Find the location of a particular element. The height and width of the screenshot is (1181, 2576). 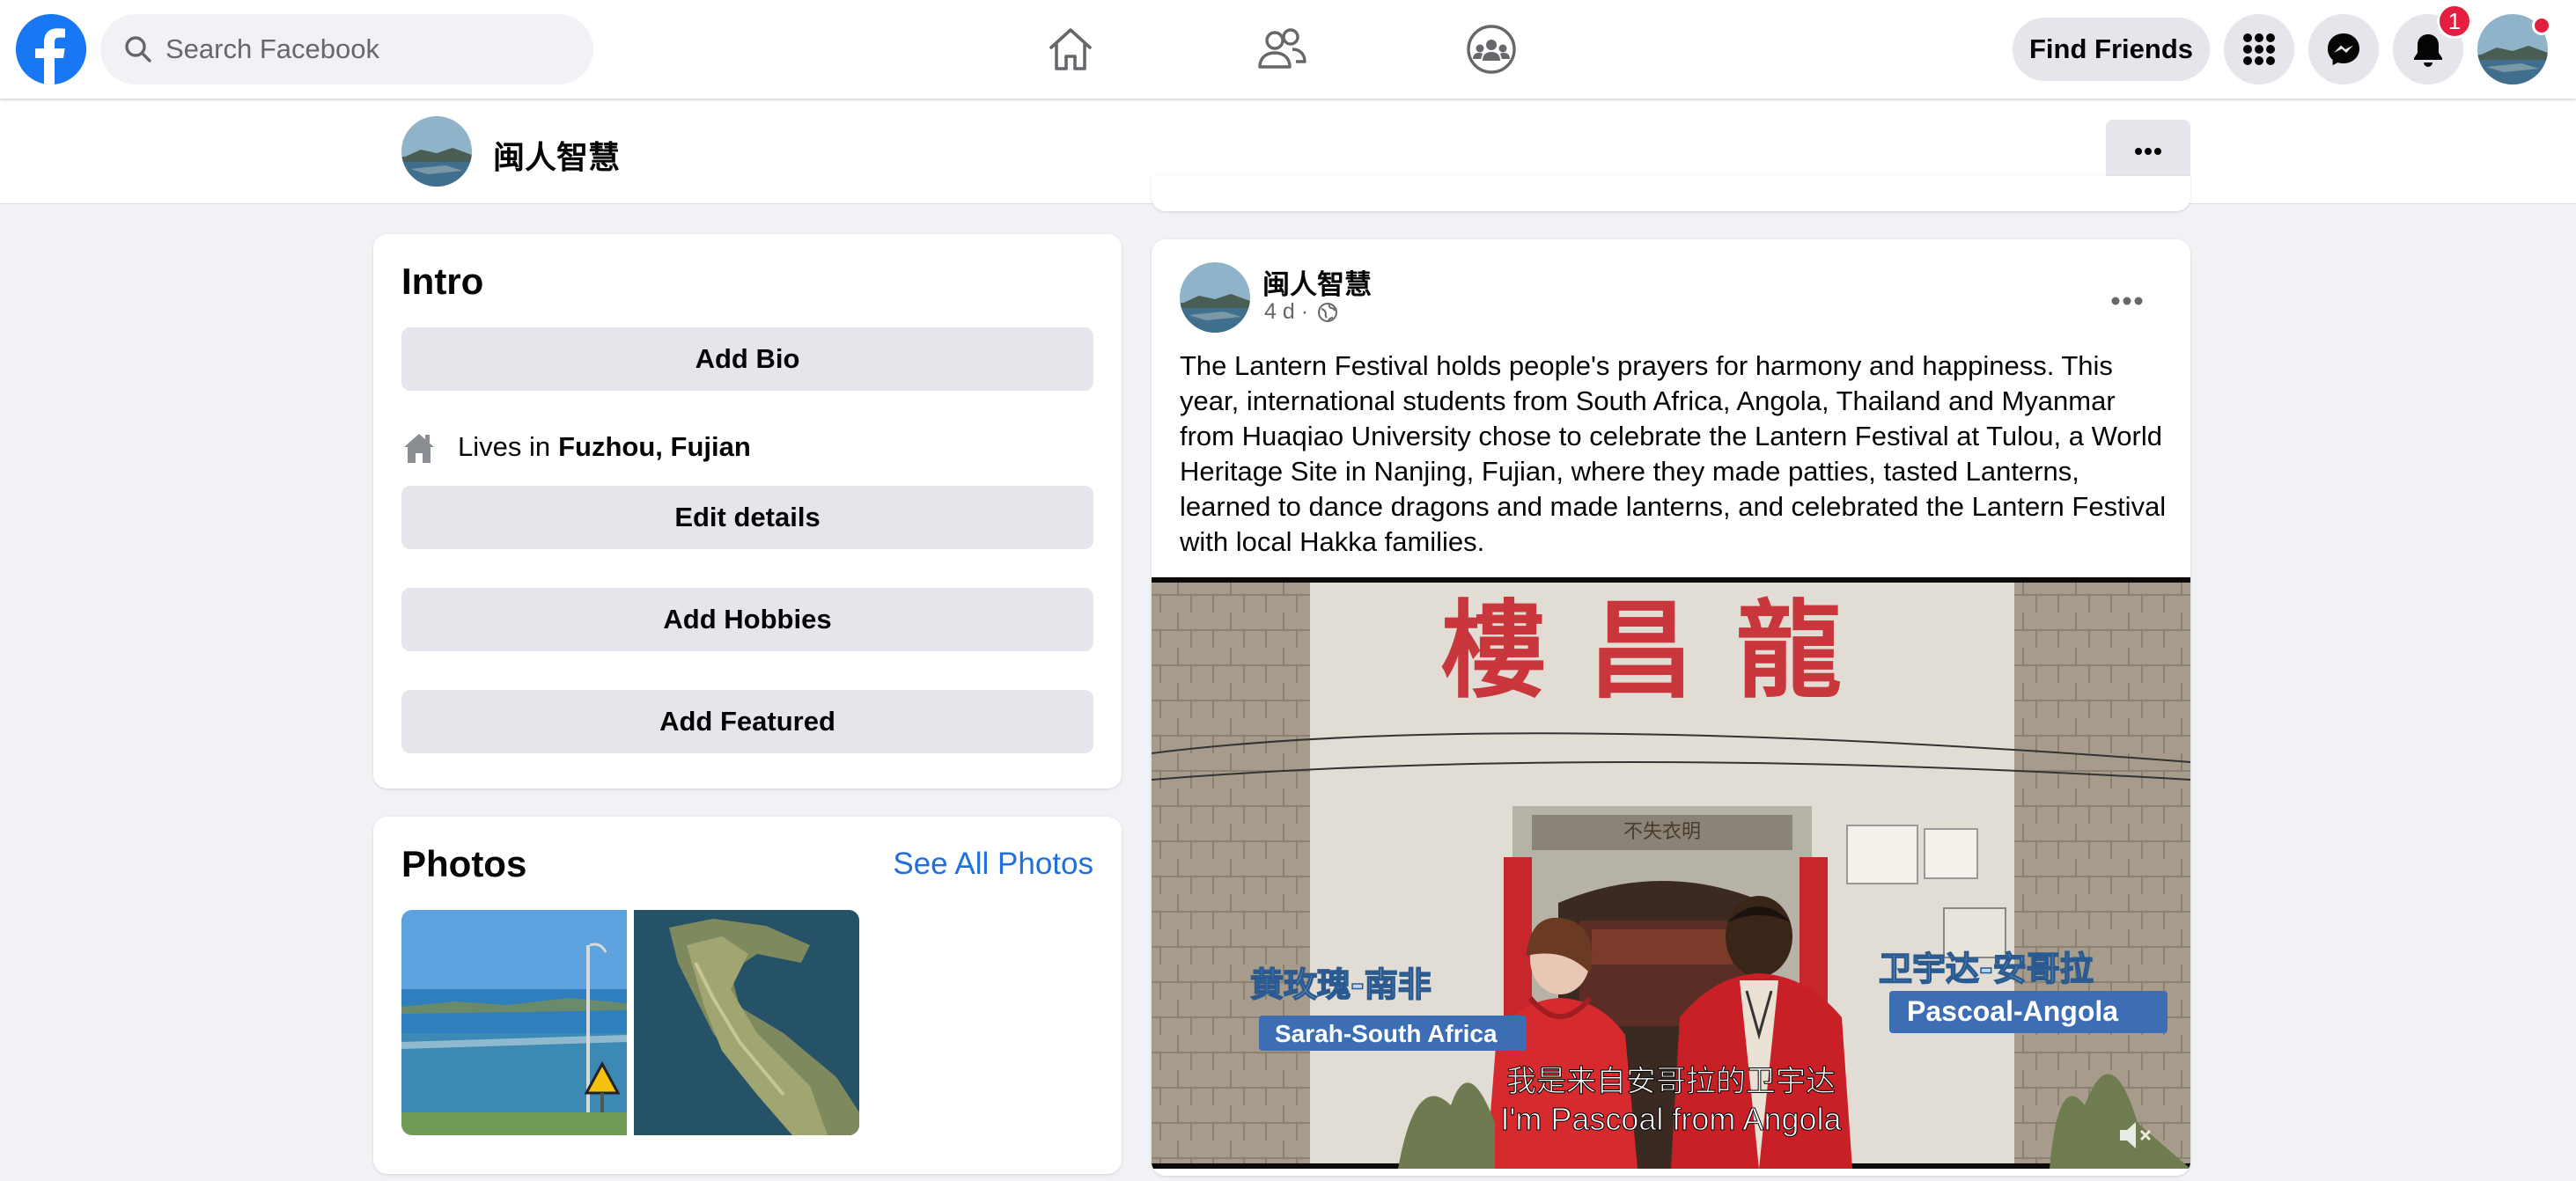

search-bar is located at coordinates (347, 49).